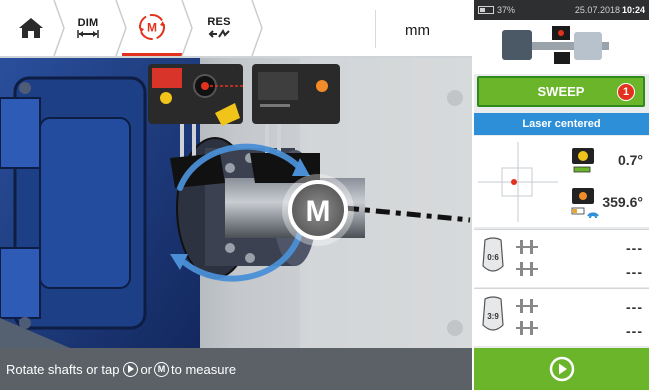  I want to click on measure-rotate-icon: M, so click(152, 26).